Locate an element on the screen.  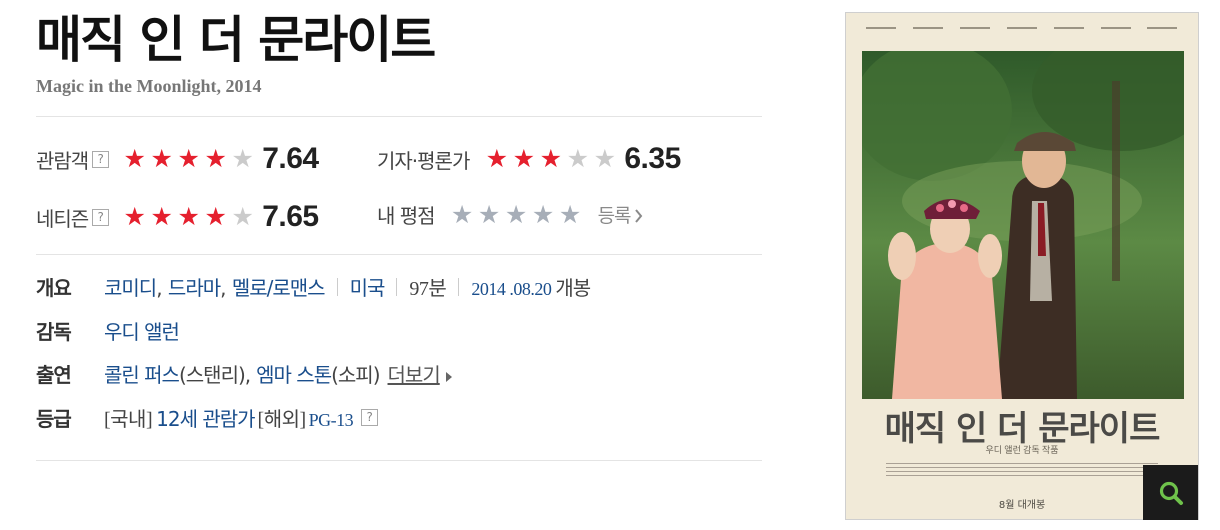
rating-score: 6.35 is located at coordinates (652, 158).